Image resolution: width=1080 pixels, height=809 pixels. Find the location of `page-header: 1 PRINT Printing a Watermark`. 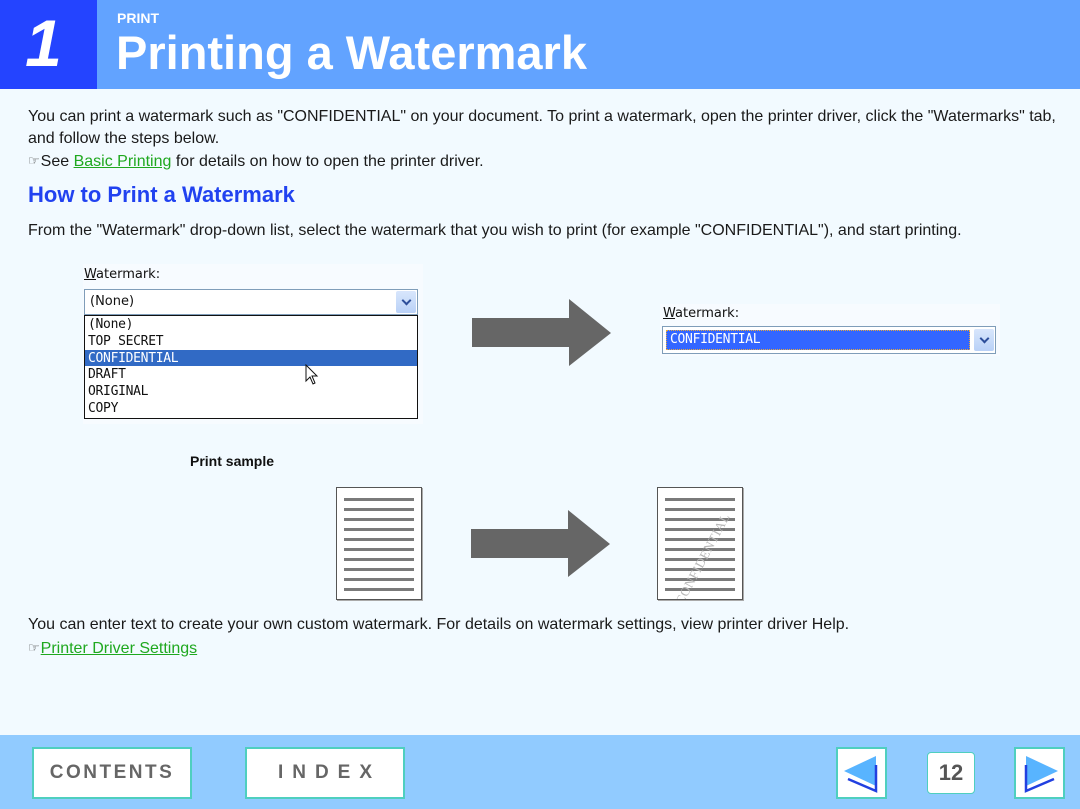

page-header: 1 PRINT Printing a Watermark is located at coordinates (540, 44).